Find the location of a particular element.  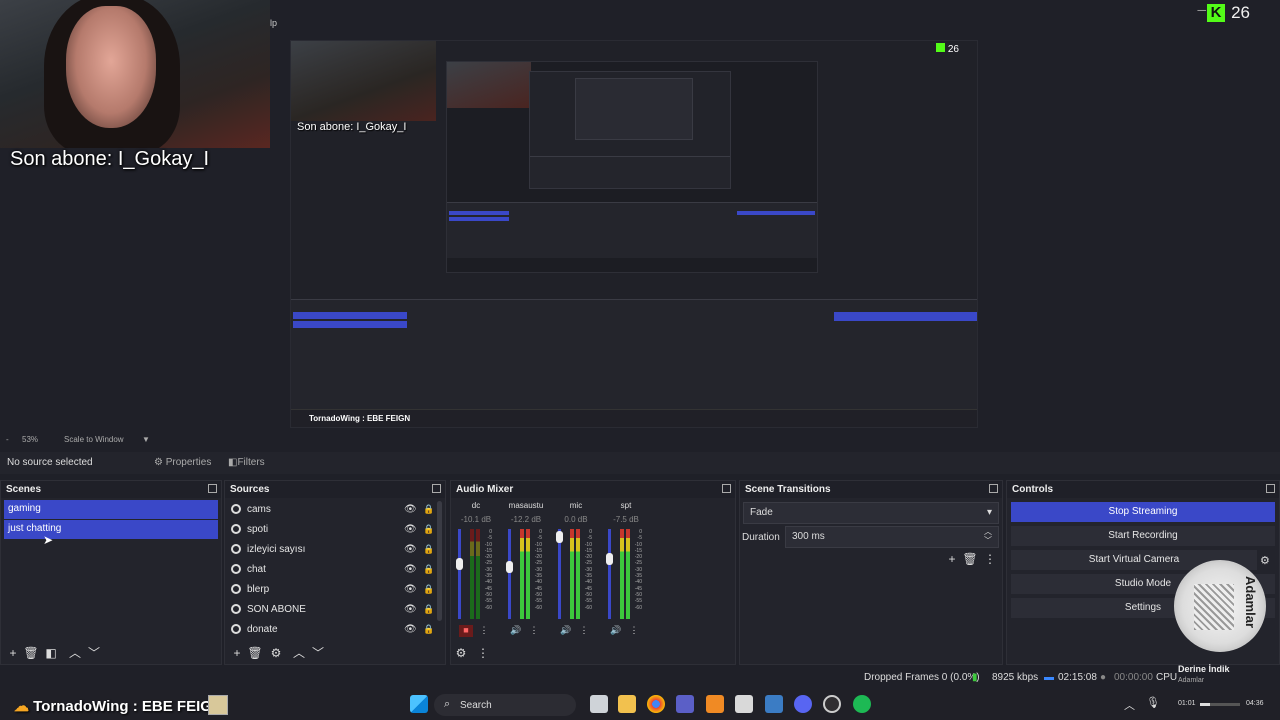

app-icon is located at coordinates (715, 704).